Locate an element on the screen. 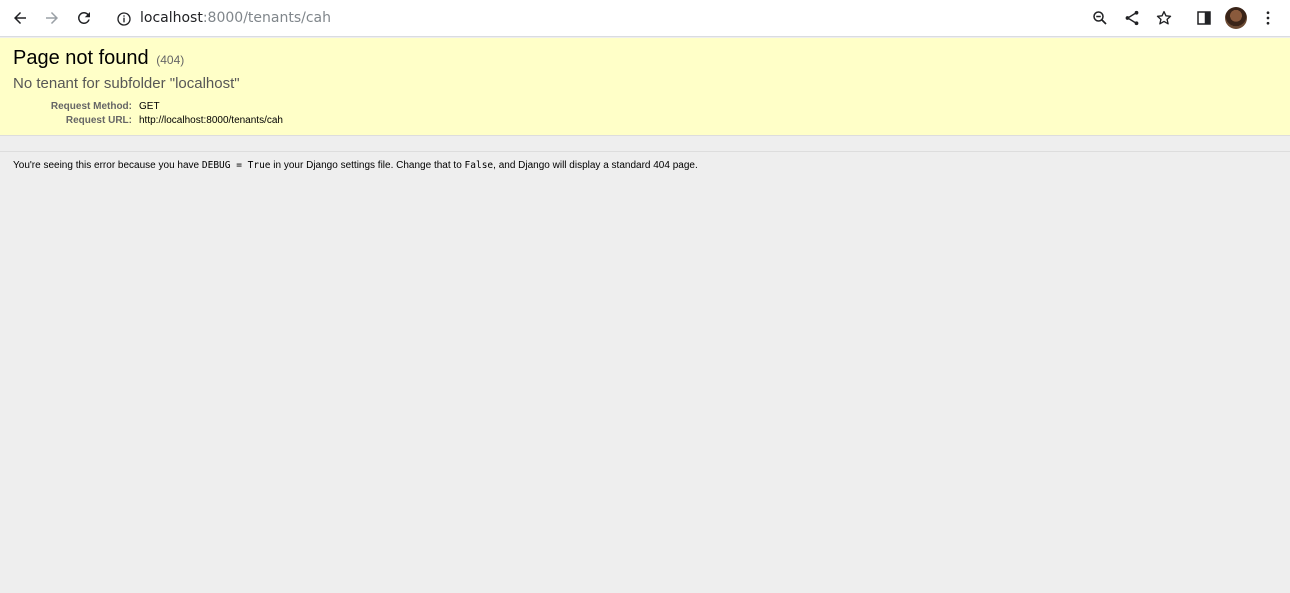 This screenshot has height=593, width=1290. avatar is located at coordinates (1236, 18).